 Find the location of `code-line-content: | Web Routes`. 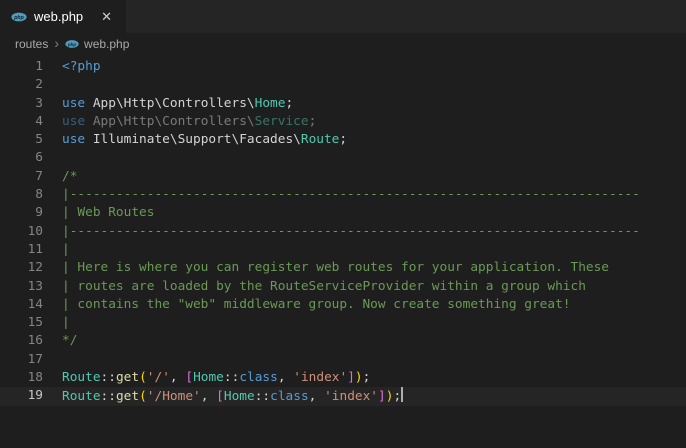

code-line-content: | Web Routes is located at coordinates (98, 213).